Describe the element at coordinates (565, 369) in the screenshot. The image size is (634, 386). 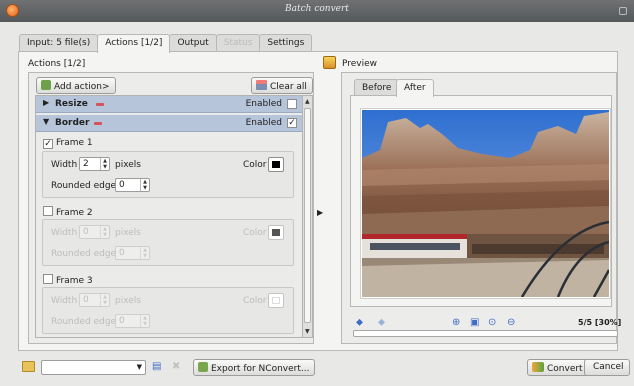
I see `convert-label: Convert` at that location.